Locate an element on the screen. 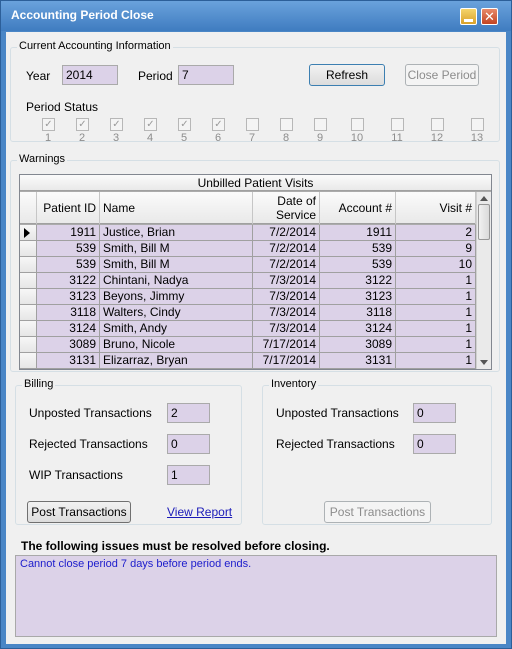 Image resolution: width=512 pixels, height=649 pixels. account-cell: 3118 is located at coordinates (358, 313).